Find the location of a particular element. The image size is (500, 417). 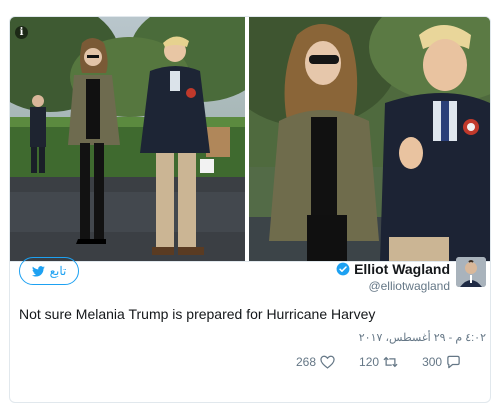

author-handle: @elliotwagland is located at coordinates (393, 286).